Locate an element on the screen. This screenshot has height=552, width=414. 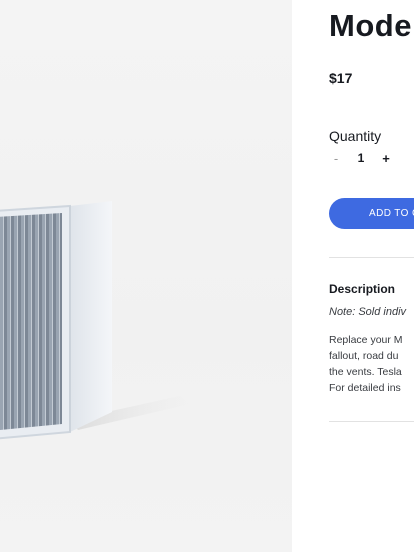
decrement-button: - is located at coordinates (336, 158).